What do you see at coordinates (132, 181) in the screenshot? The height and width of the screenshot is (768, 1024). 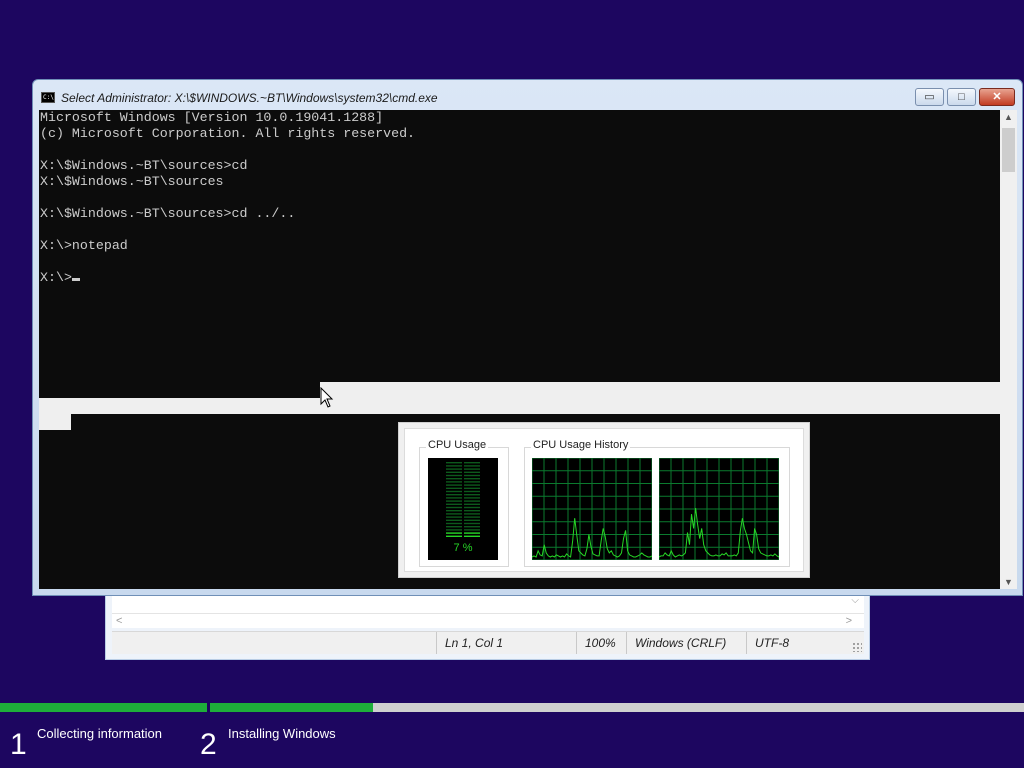 I see `console-line: X:\$Windows.~BT\sources` at bounding box center [132, 181].